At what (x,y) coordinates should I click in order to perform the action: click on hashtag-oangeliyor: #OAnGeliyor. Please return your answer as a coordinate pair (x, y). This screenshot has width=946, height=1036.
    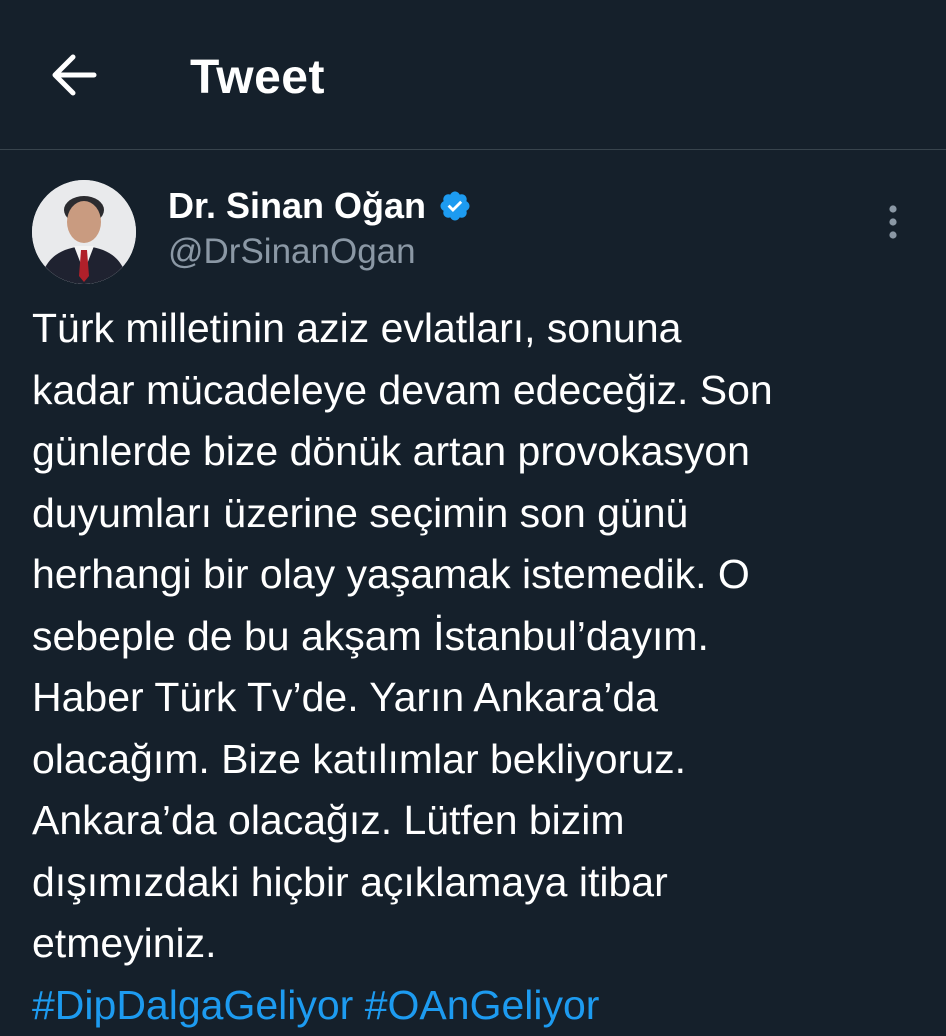
    Looking at the image, I should click on (482, 1005).